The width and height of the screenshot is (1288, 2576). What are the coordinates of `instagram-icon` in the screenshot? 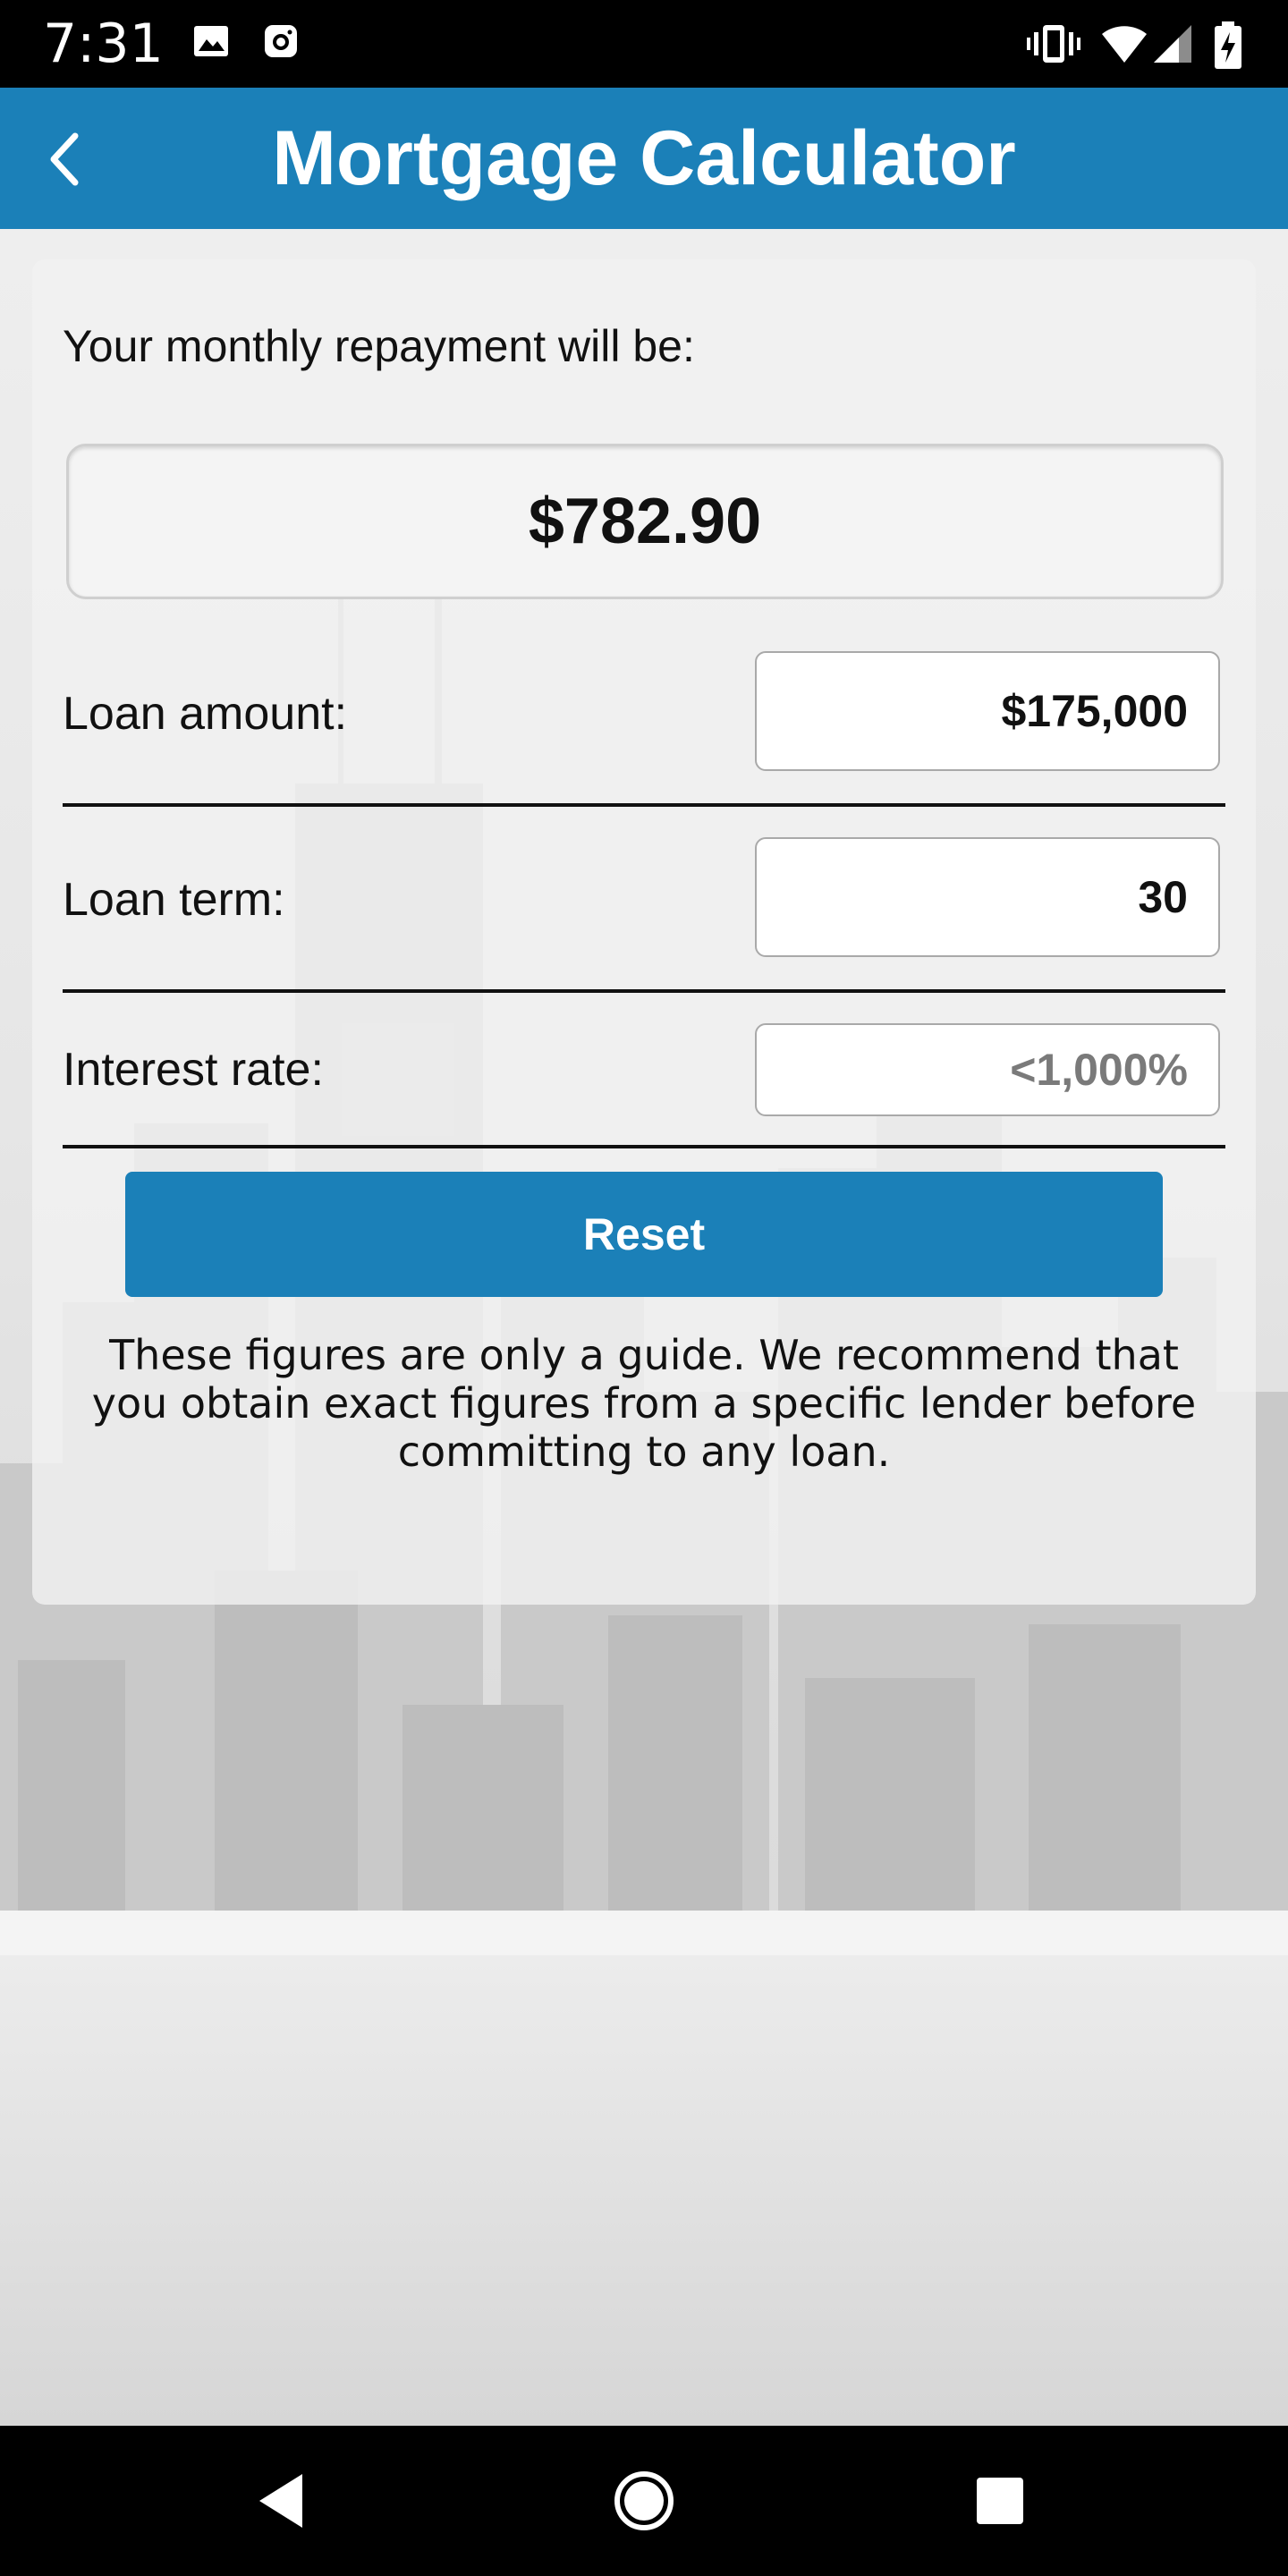 It's located at (281, 41).